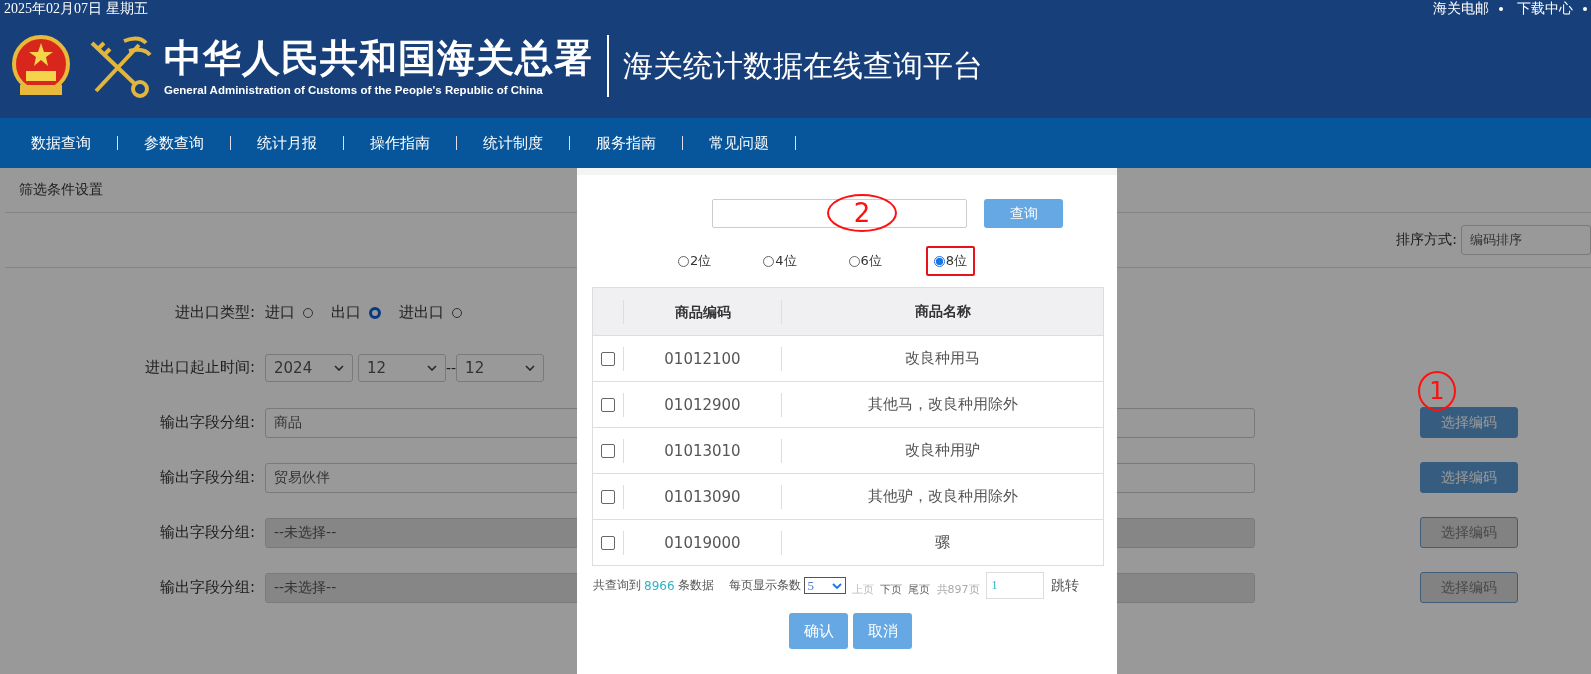  I want to click on page-link: 尾页, so click(918, 589).